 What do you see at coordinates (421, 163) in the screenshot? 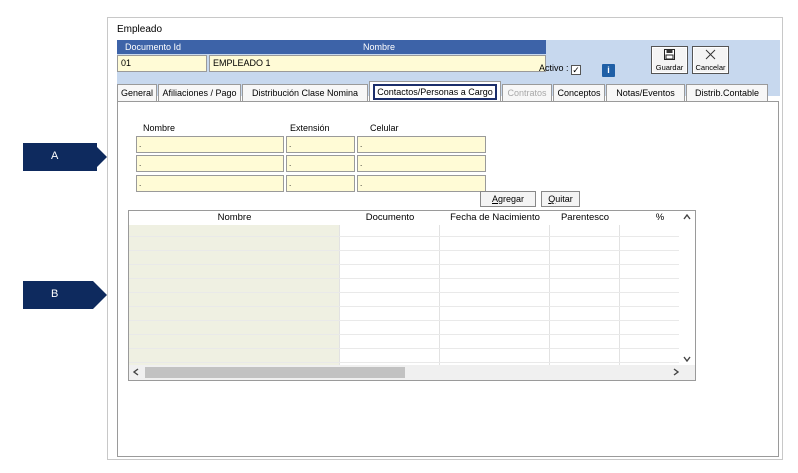
I see `contact-celular-field-2: .` at bounding box center [421, 163].